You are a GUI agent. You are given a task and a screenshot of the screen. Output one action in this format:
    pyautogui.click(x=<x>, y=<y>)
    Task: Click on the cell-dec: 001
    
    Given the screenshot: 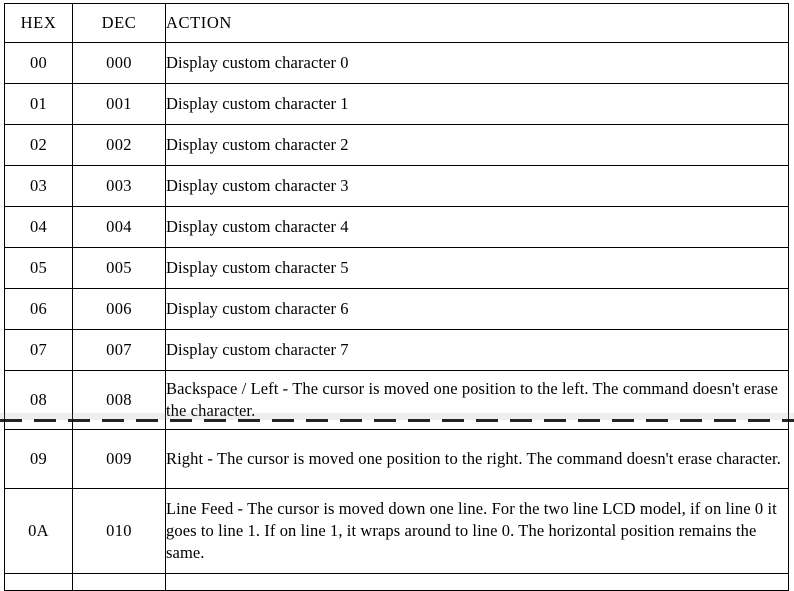 What is the action you would take?
    pyautogui.click(x=119, y=104)
    